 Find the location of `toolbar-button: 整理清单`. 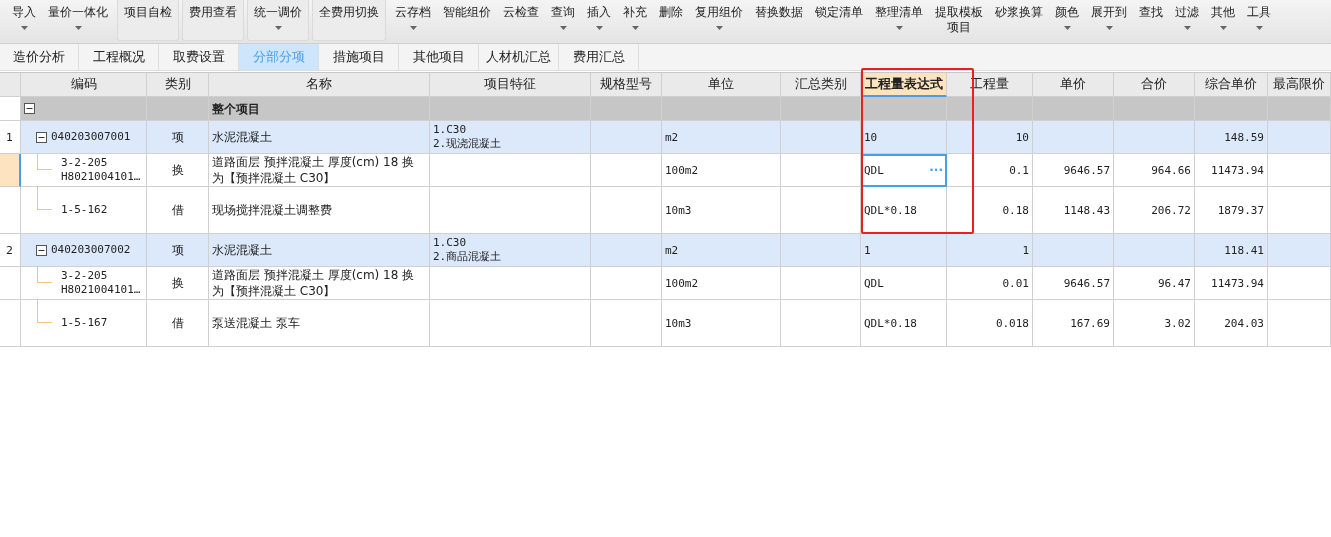

toolbar-button: 整理清单 is located at coordinates (899, 20).